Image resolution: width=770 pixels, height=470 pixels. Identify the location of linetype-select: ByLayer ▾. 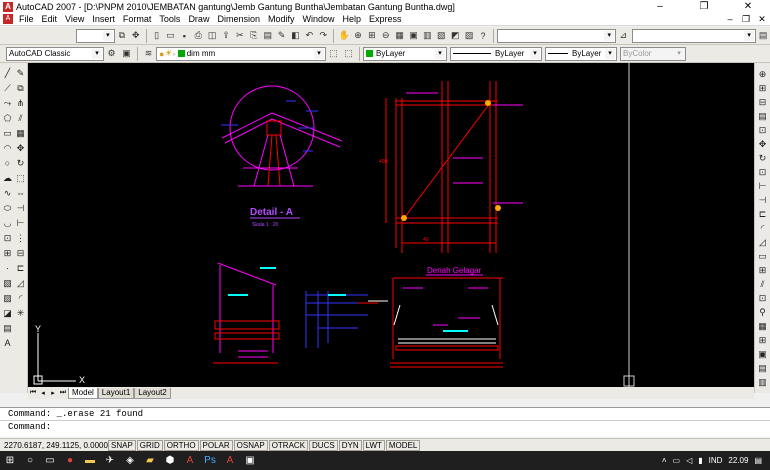
(496, 53).